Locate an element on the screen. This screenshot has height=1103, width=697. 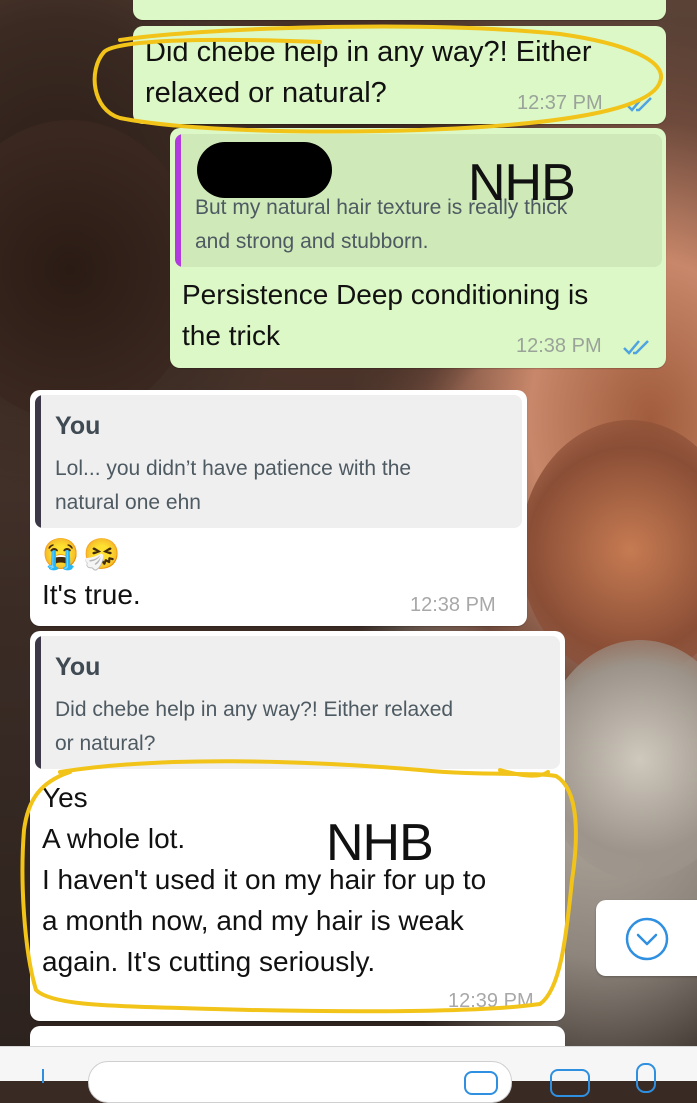
message-text: Persistence Deep conditioning is is located at coordinates (385, 294).